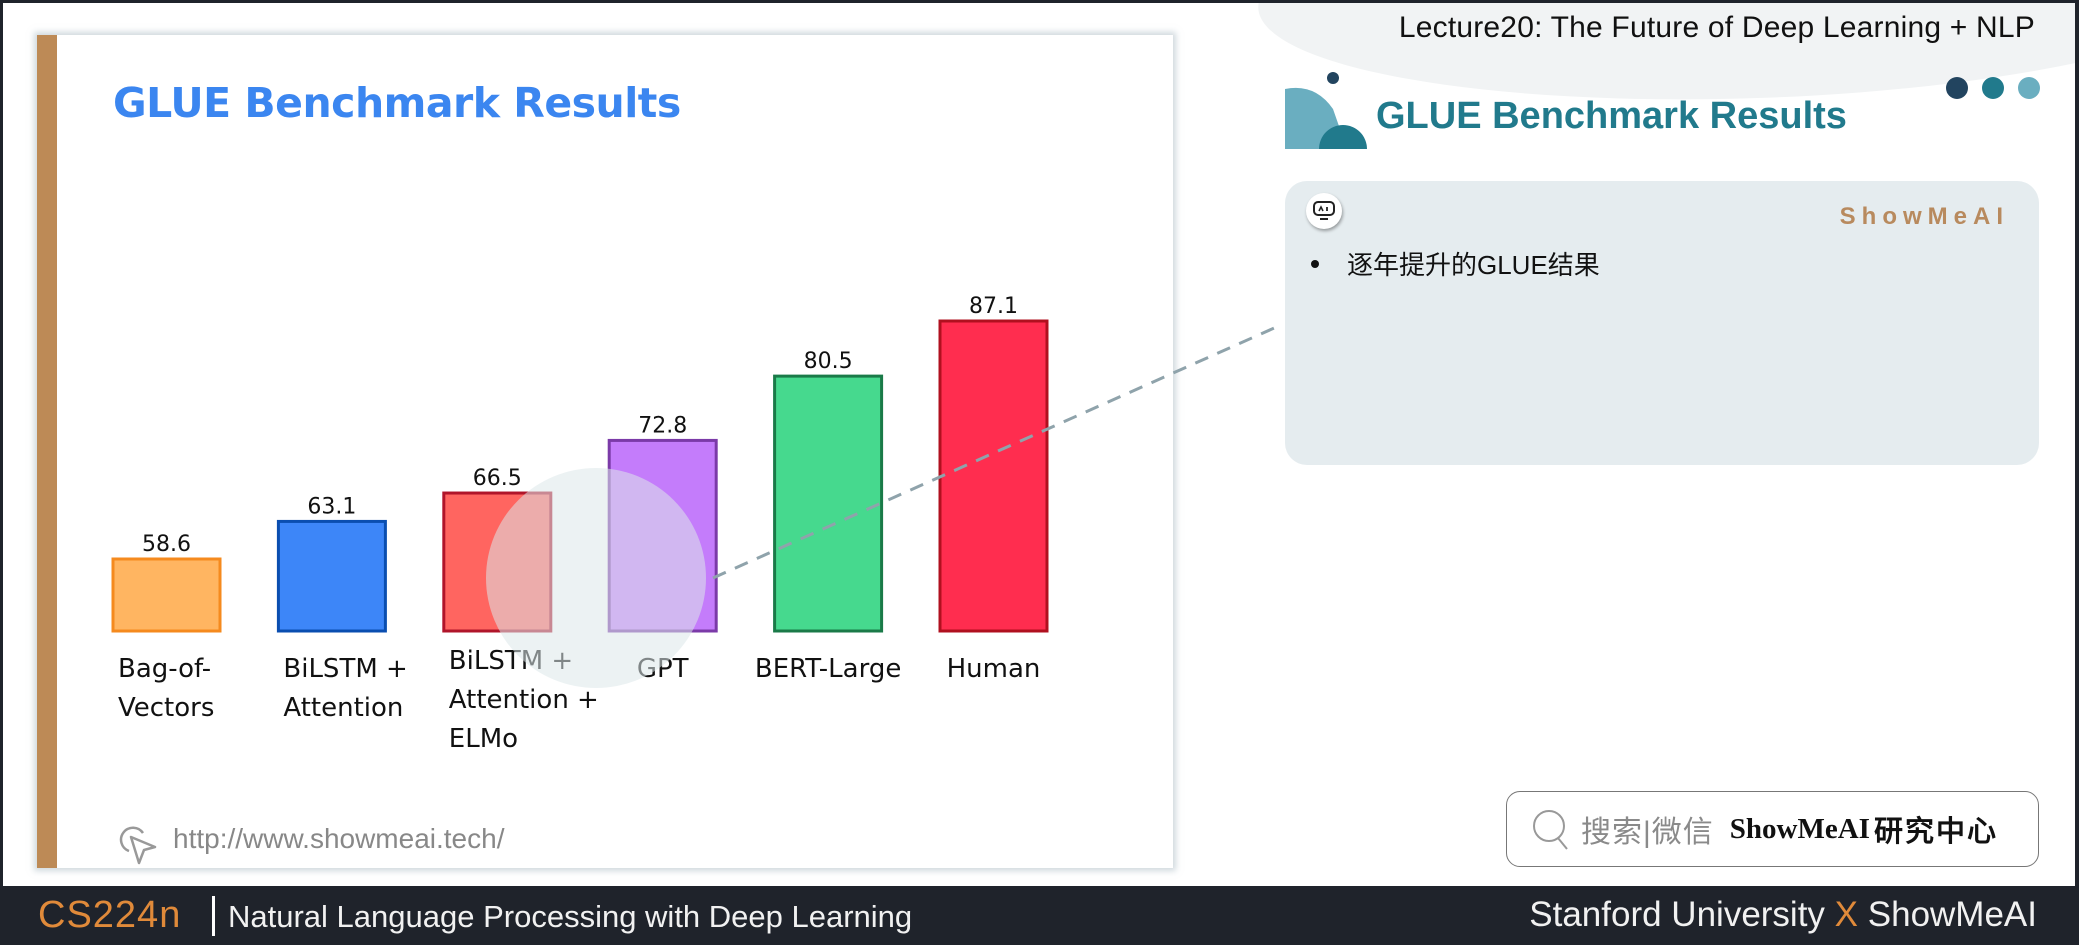 The width and height of the screenshot is (2079, 945). Describe the element at coordinates (662, 425) in the screenshot. I see `data-label: 72.8` at that location.